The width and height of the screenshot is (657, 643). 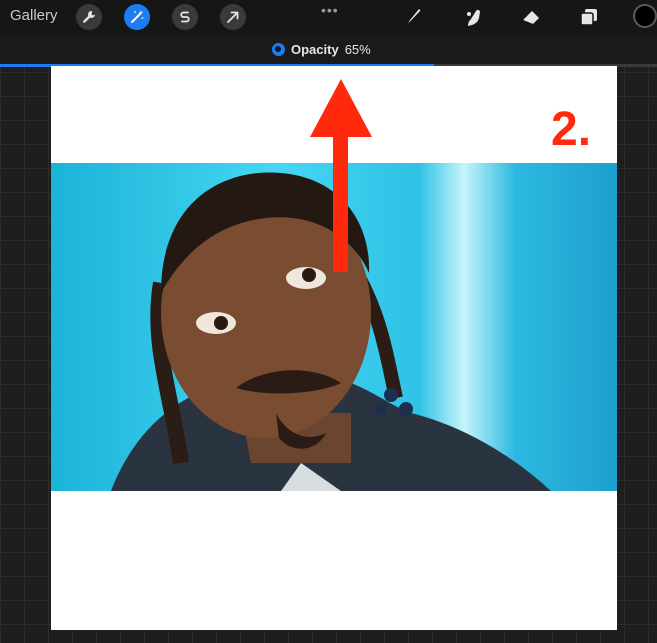 What do you see at coordinates (341, 175) in the screenshot?
I see `red-arrow-icon` at bounding box center [341, 175].